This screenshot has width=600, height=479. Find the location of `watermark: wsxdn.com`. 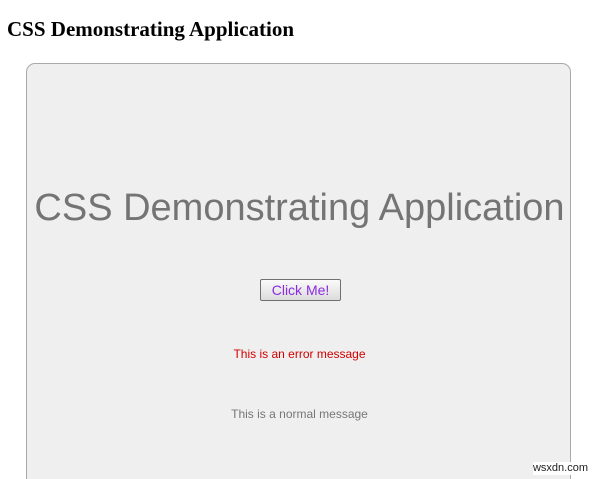

watermark: wsxdn.com is located at coordinates (560, 468).